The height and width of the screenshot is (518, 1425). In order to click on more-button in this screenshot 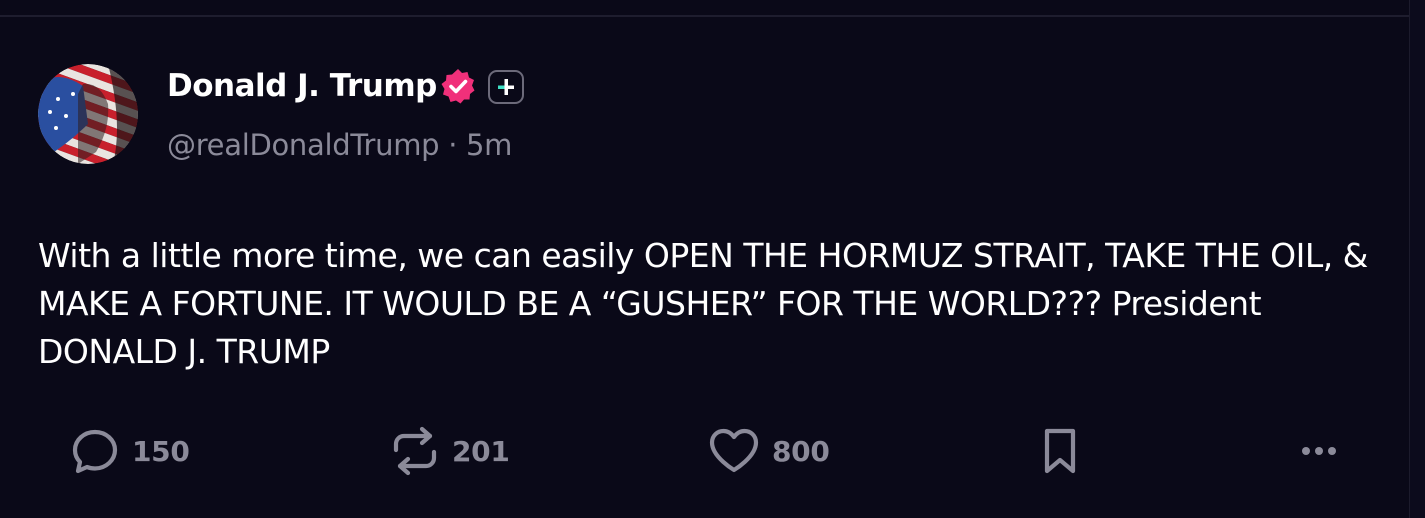, I will do `click(1321, 451)`.